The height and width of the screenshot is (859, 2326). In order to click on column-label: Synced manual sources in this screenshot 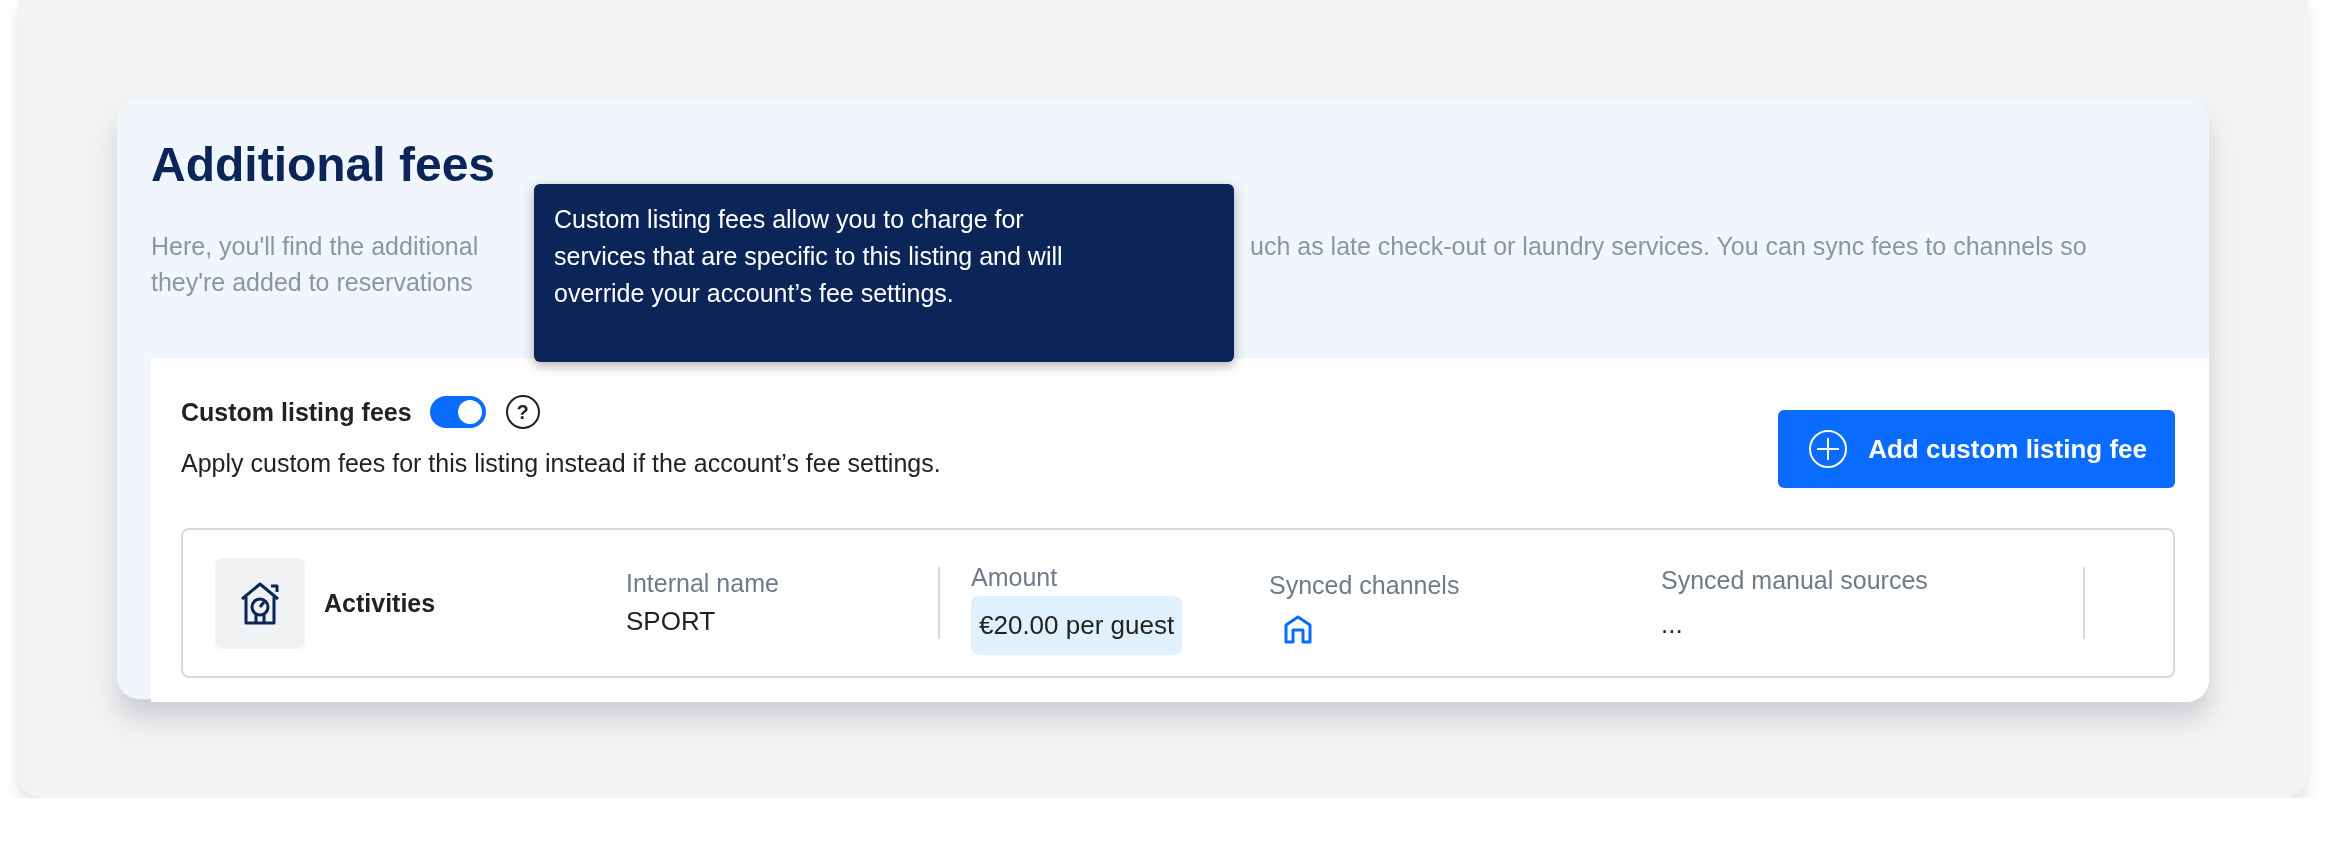, I will do `click(1795, 580)`.